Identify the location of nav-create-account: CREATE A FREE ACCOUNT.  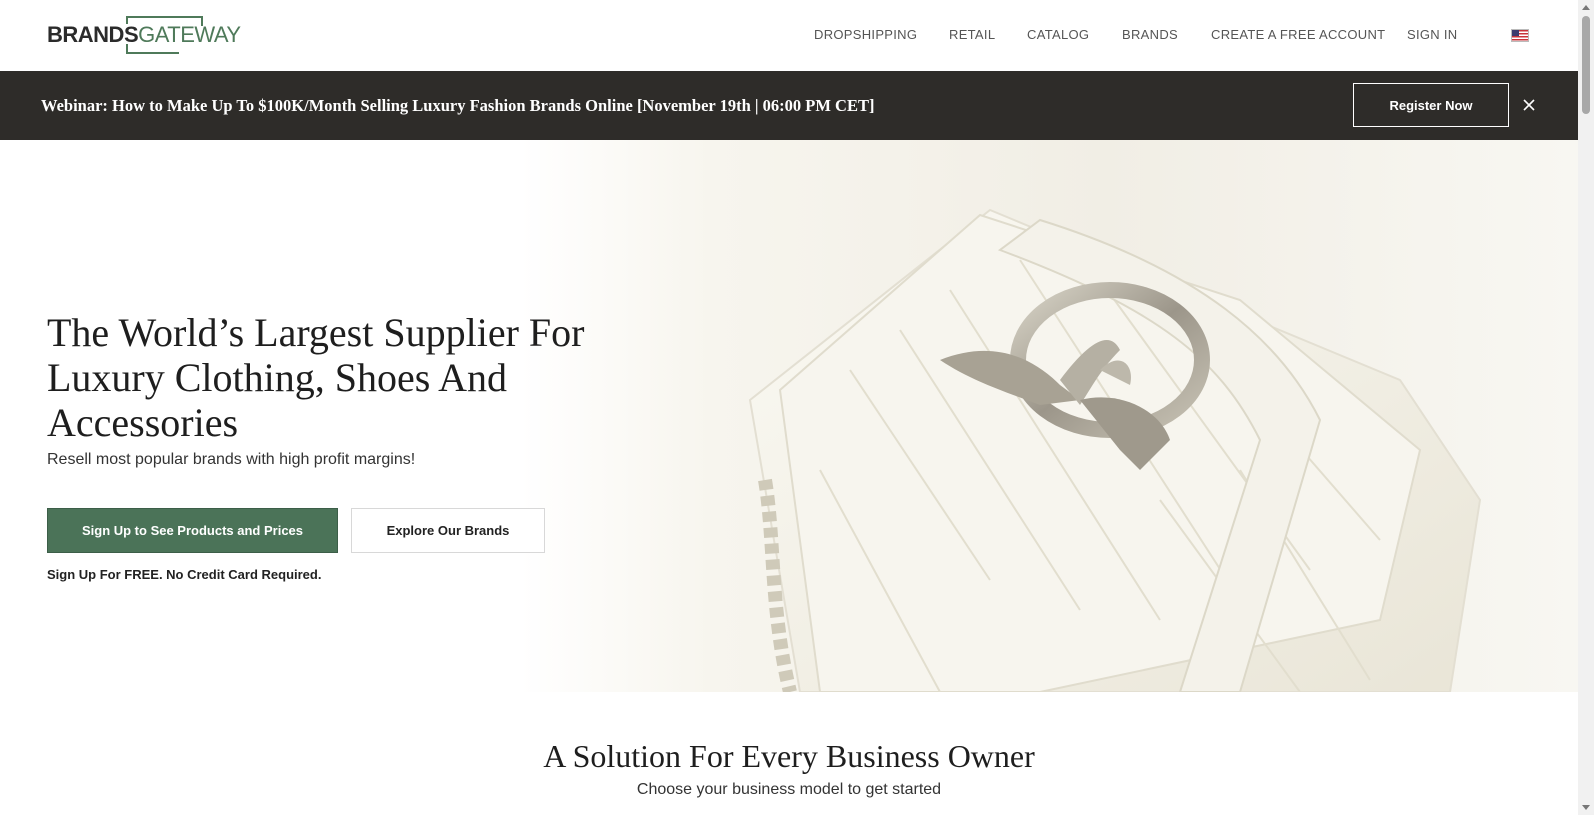
(1298, 34).